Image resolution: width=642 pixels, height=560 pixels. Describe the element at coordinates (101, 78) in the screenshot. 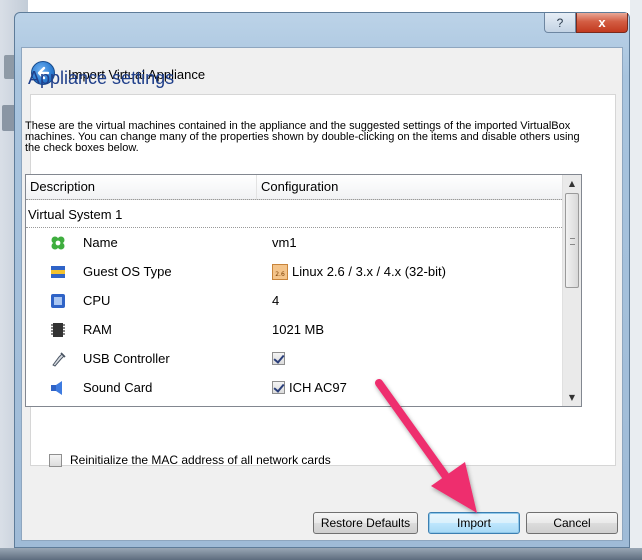

I see `page-title: Appliance settings` at that location.